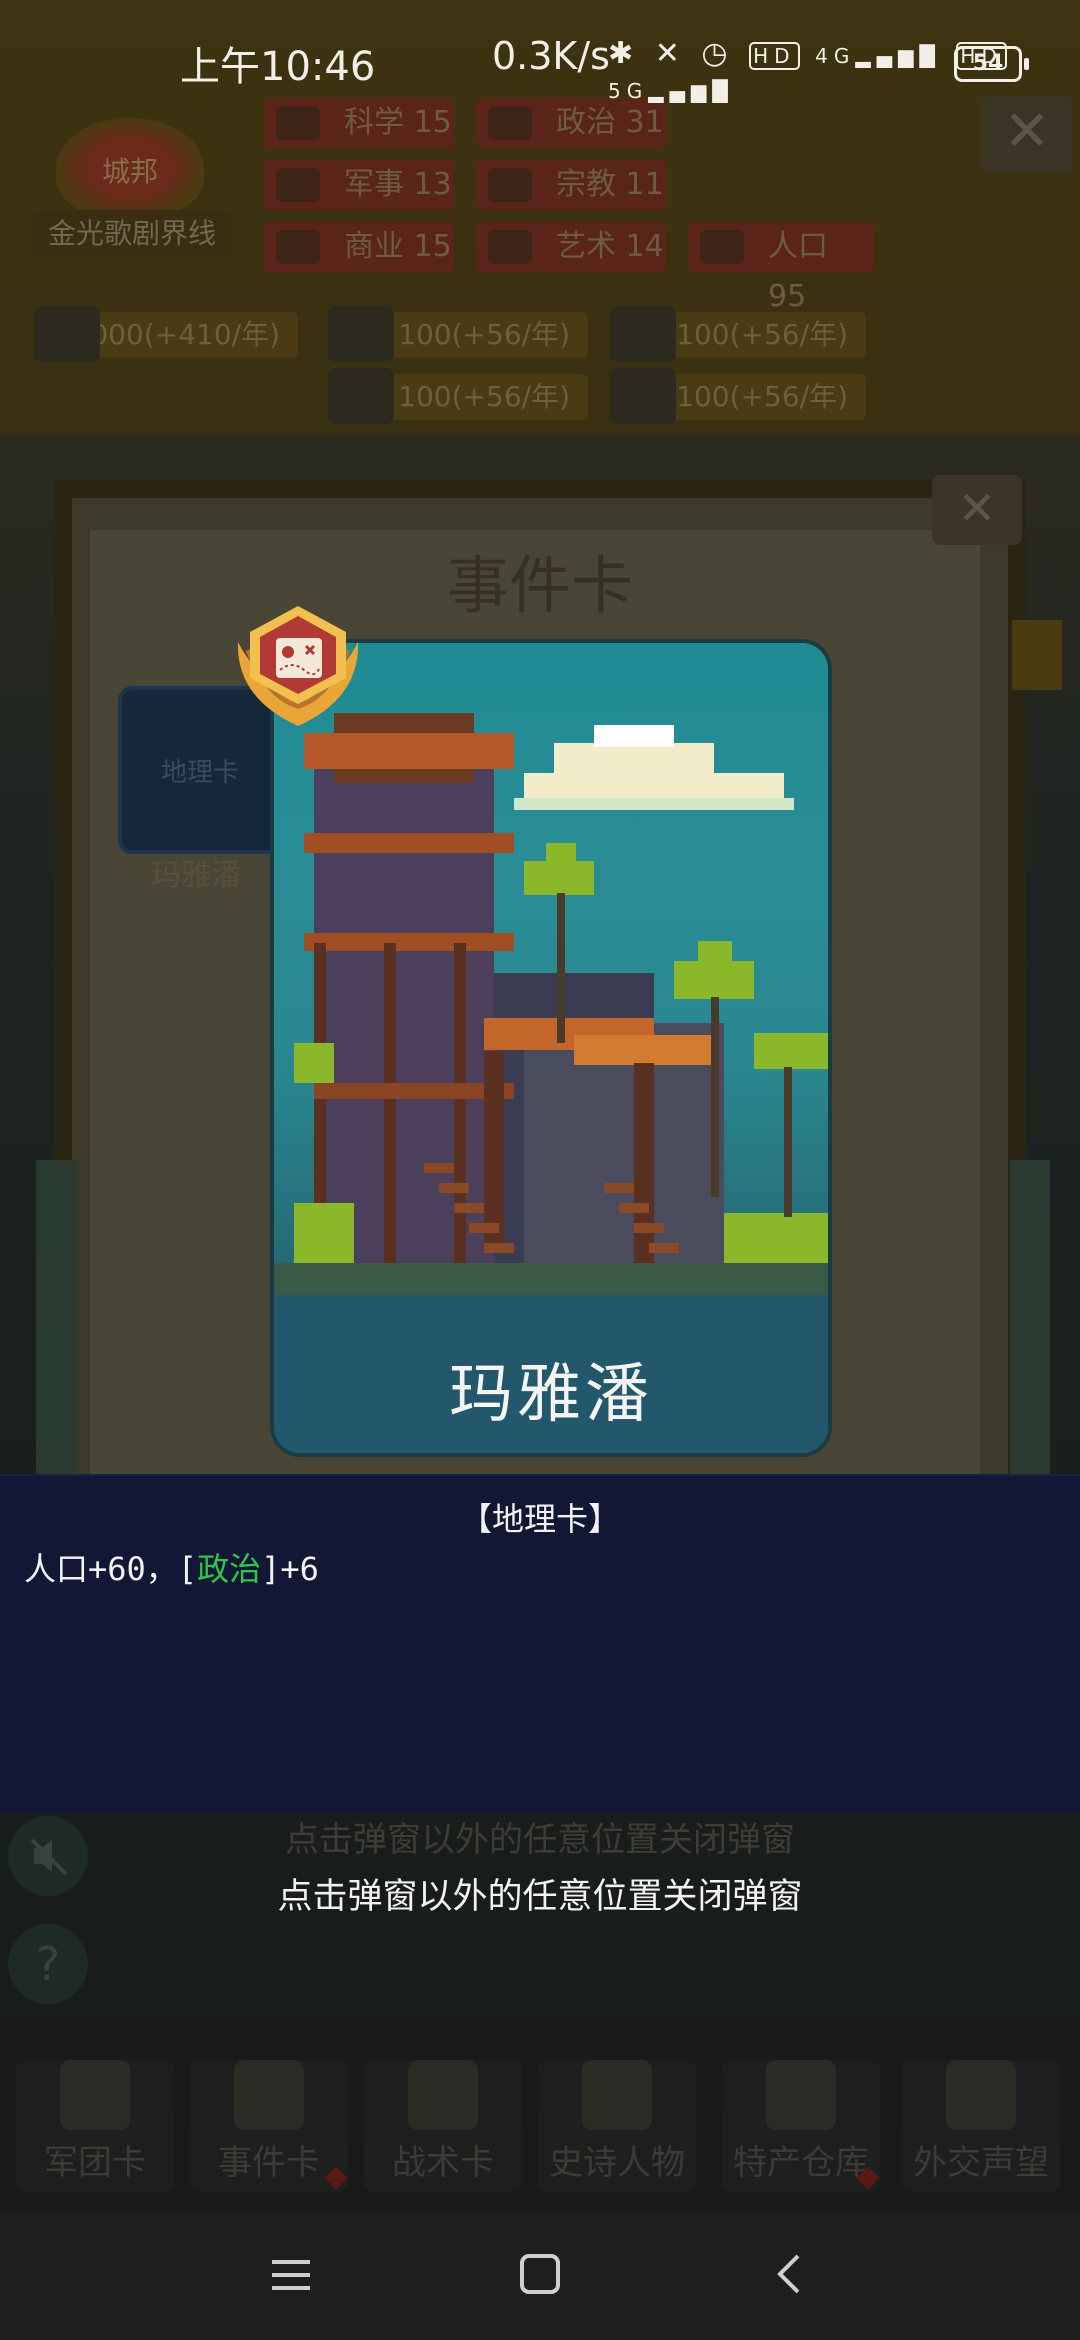 This screenshot has width=1080, height=2340. I want to click on home-icon, so click(540, 2274).